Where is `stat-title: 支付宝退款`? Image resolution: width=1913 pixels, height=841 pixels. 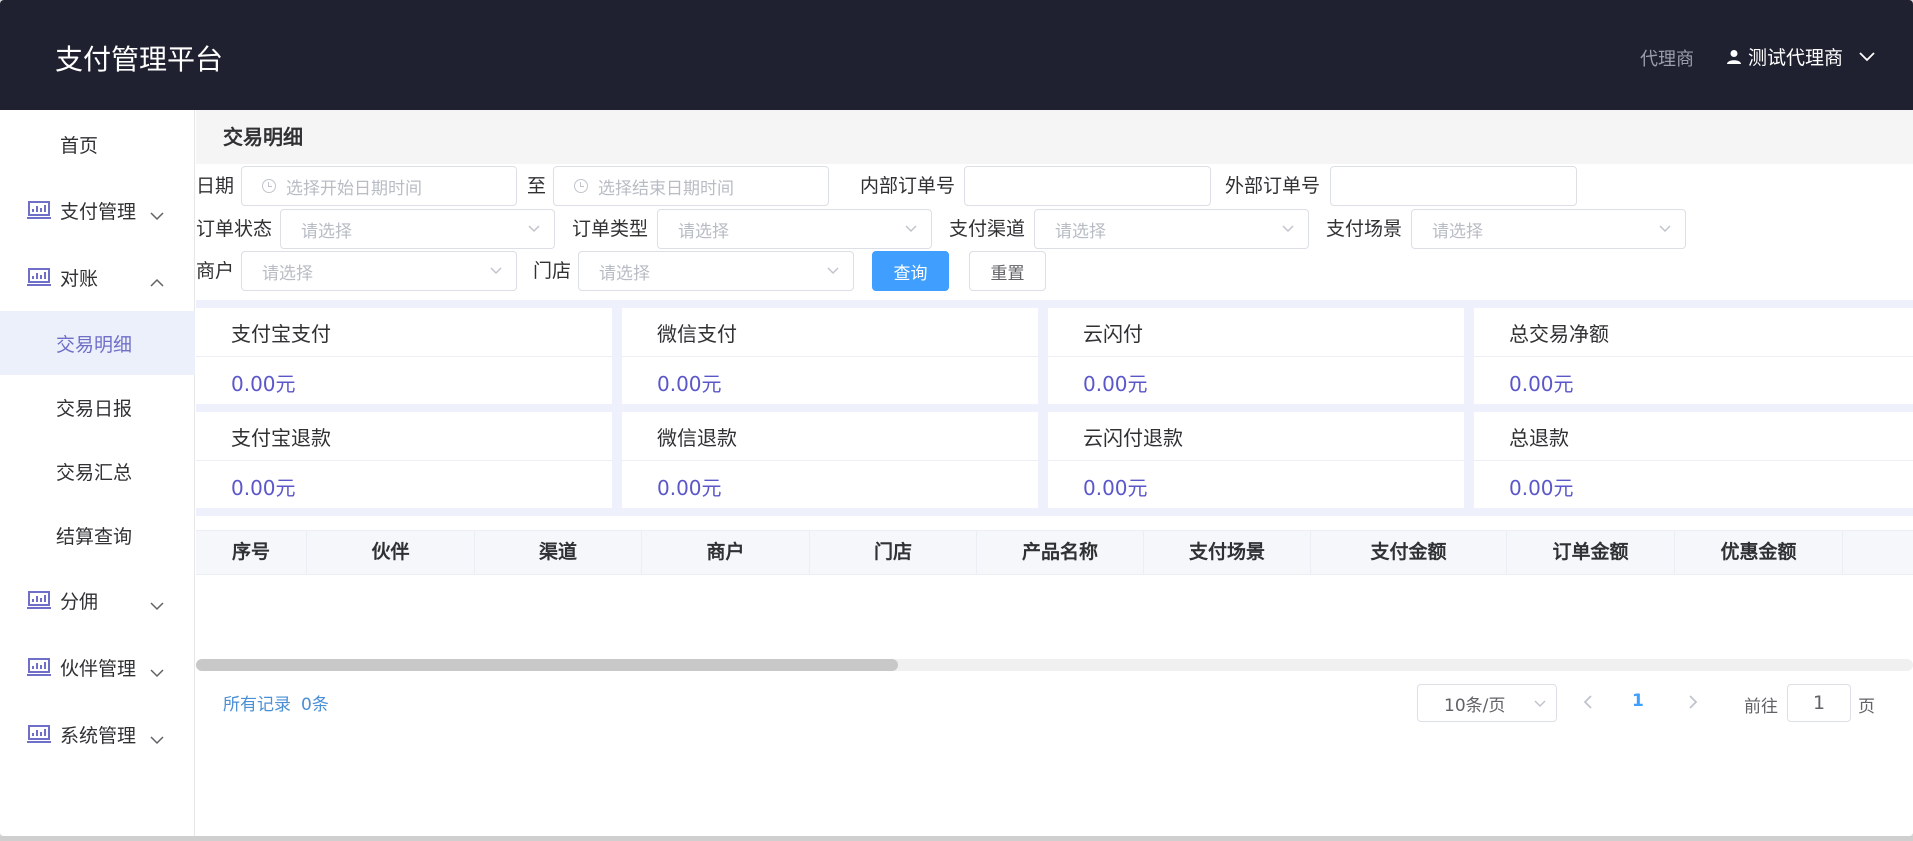
stat-title: 支付宝退款 is located at coordinates (281, 438).